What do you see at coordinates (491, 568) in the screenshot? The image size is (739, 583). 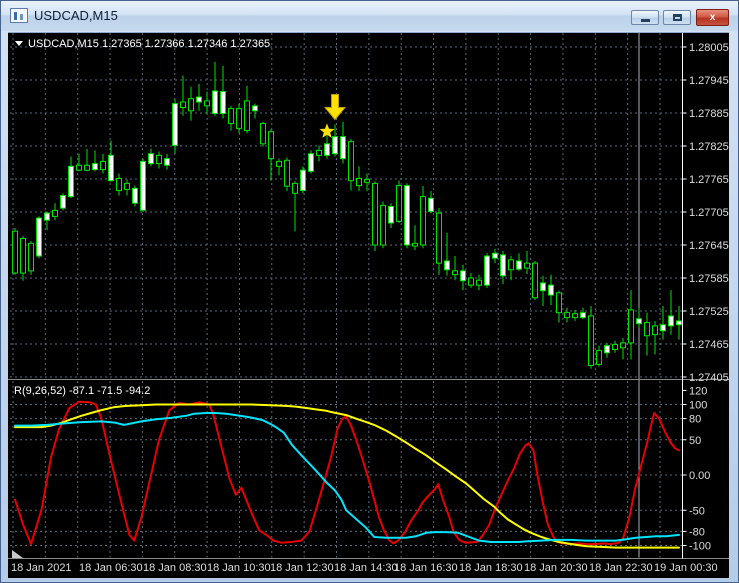 I see `svg-text: 18 Jan 18:30` at bounding box center [491, 568].